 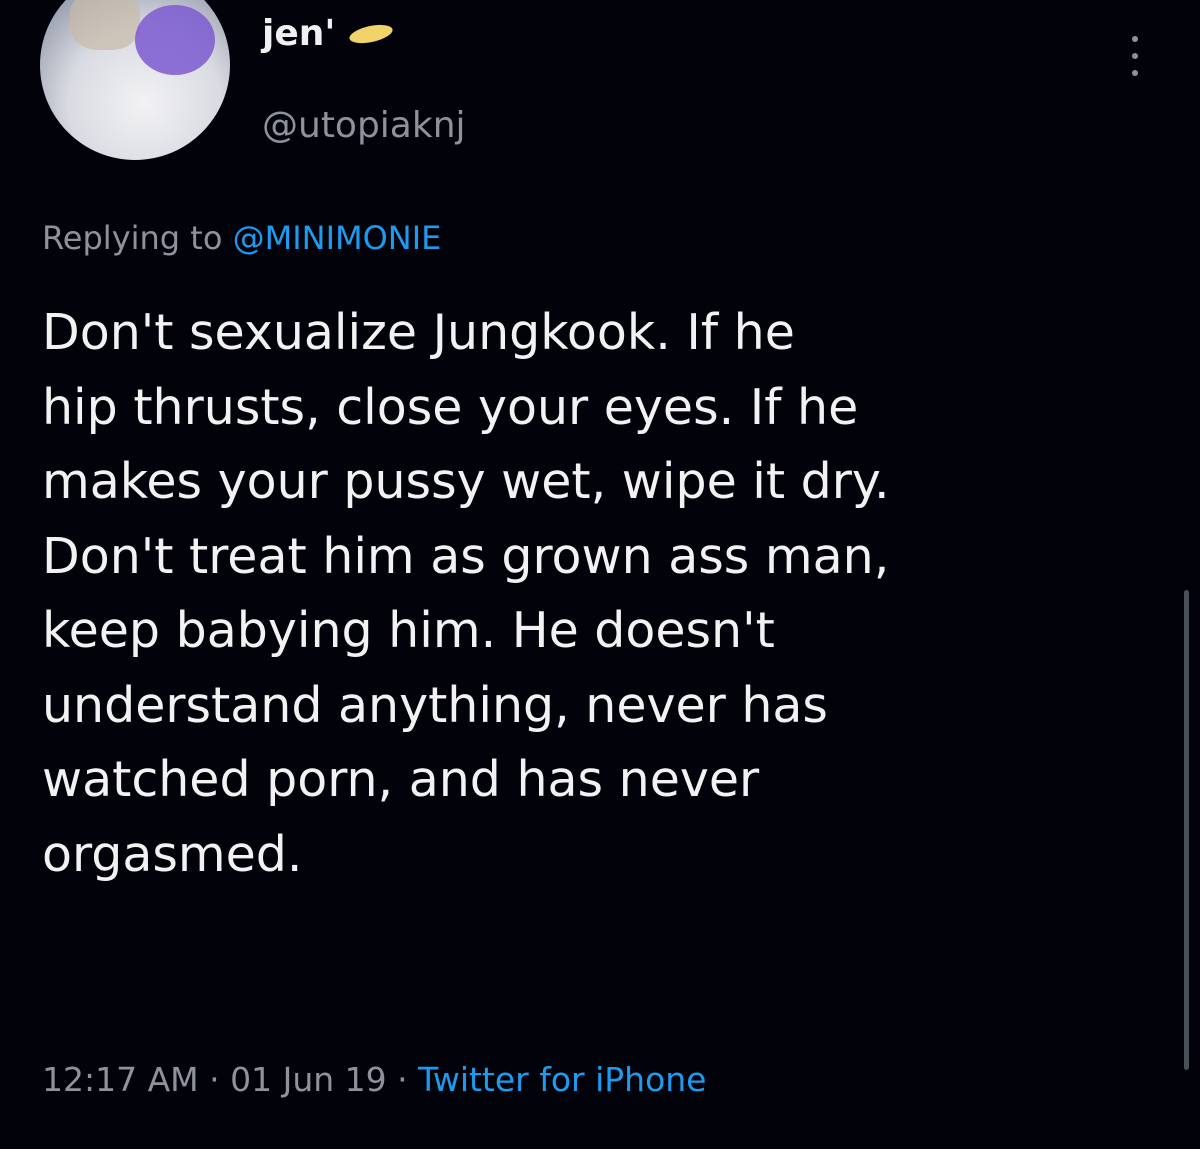 What do you see at coordinates (371, 34) in the screenshot?
I see `emoji-icon` at bounding box center [371, 34].